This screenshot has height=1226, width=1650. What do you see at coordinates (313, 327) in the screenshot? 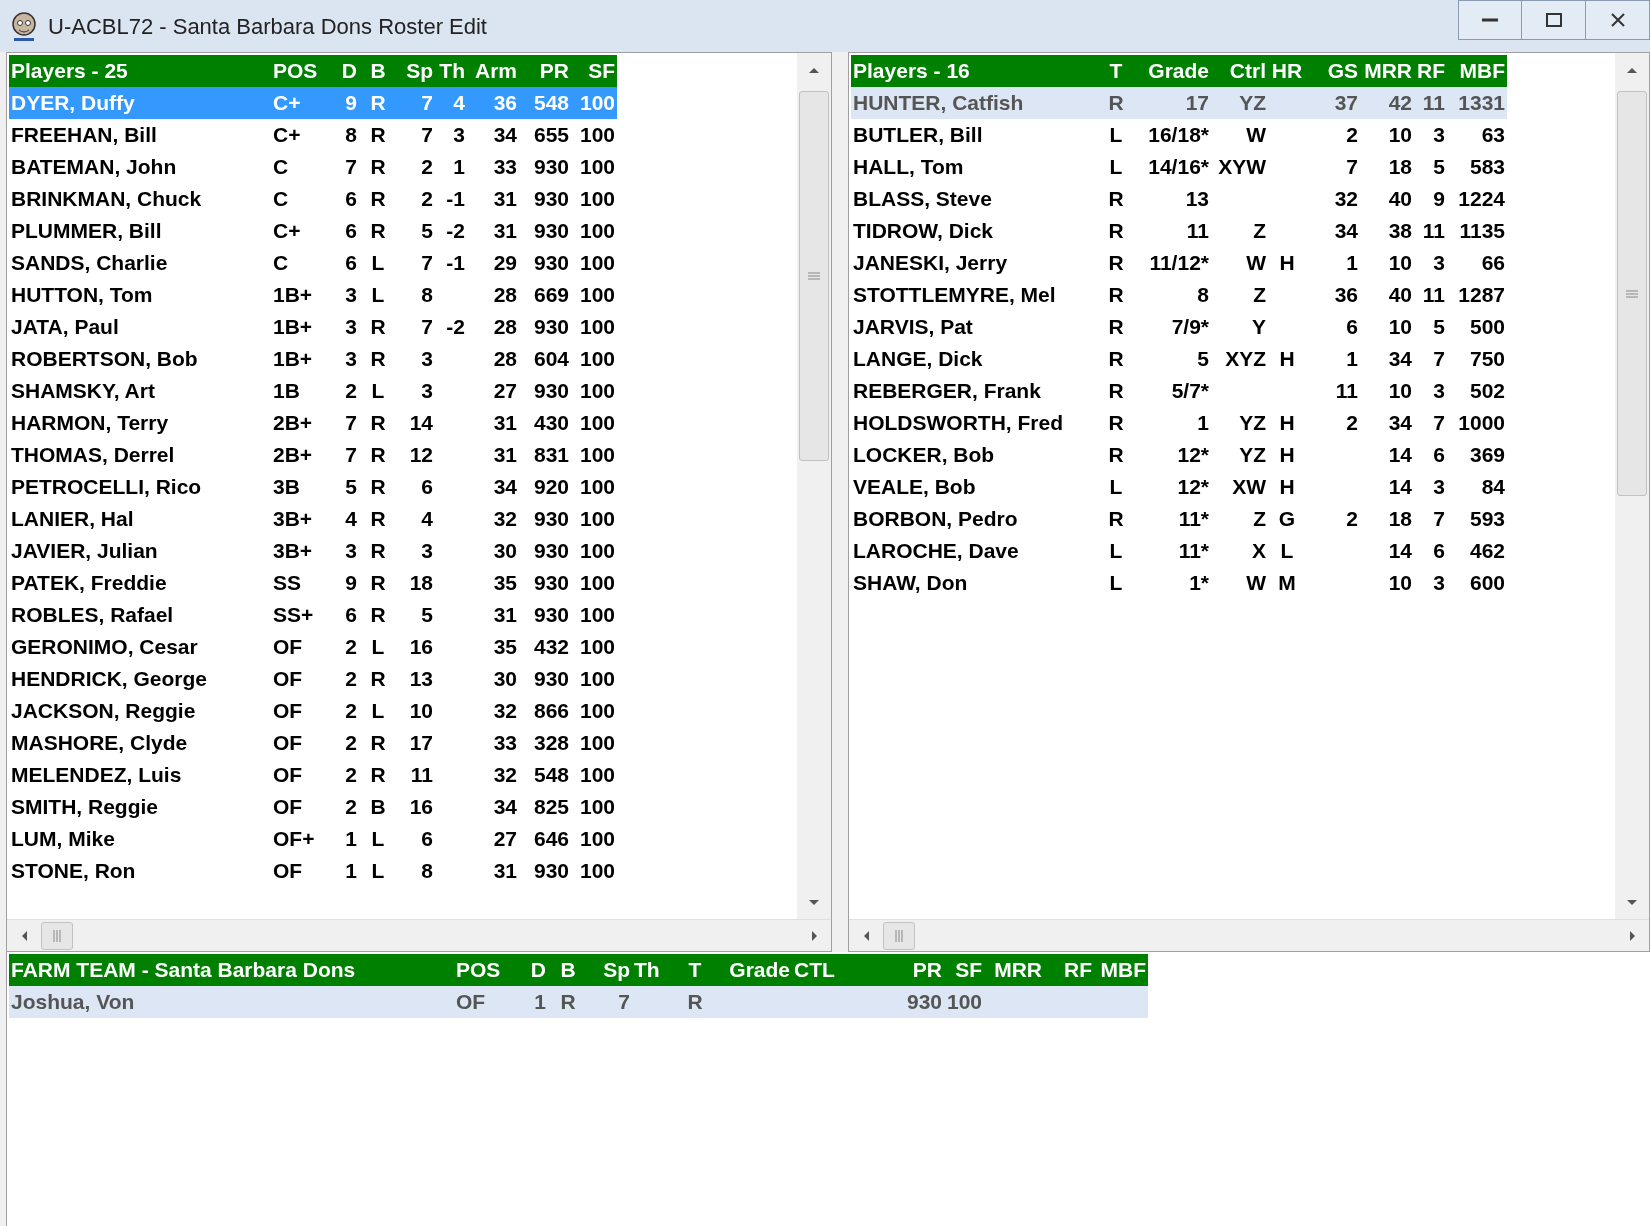
I see `player-row: JATA, Paul 1B+ 3 R 7 -2 28 930 100` at bounding box center [313, 327].